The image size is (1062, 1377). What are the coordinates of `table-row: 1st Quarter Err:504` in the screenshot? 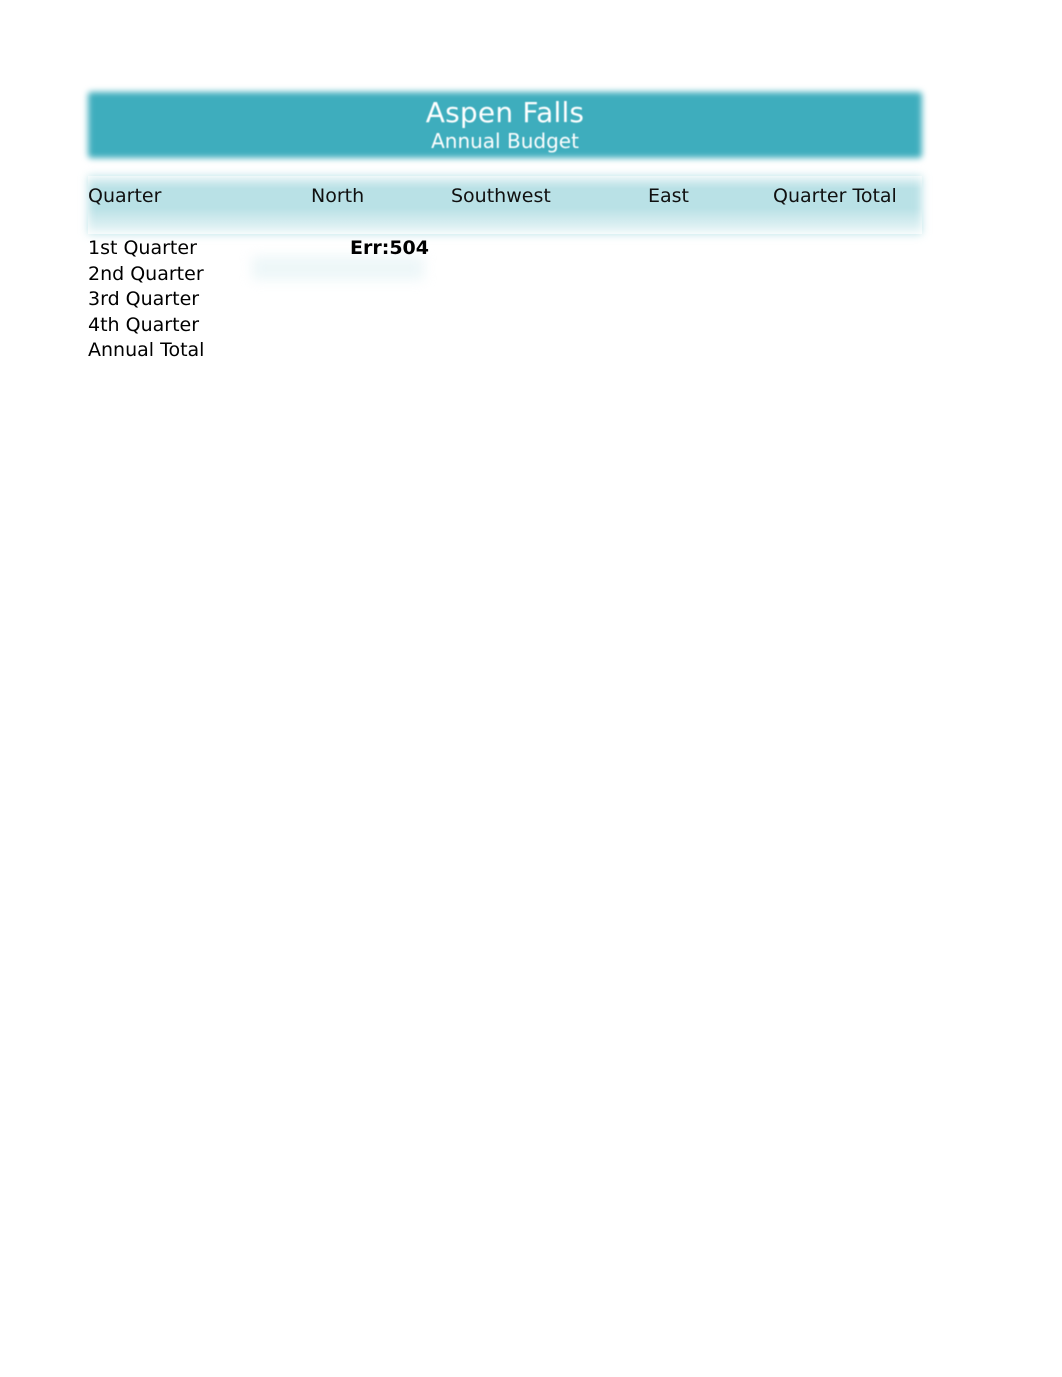 It's located at (505, 249).